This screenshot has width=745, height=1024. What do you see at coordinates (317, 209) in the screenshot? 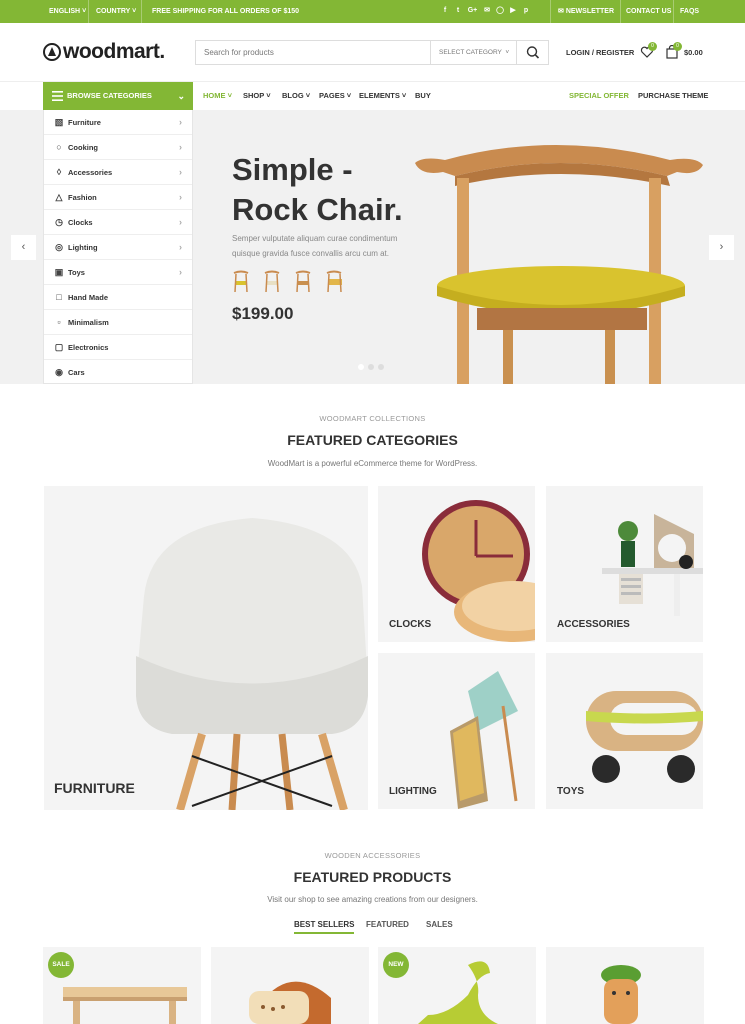
I see `hero-title-line: Rock Chair.` at bounding box center [317, 209].